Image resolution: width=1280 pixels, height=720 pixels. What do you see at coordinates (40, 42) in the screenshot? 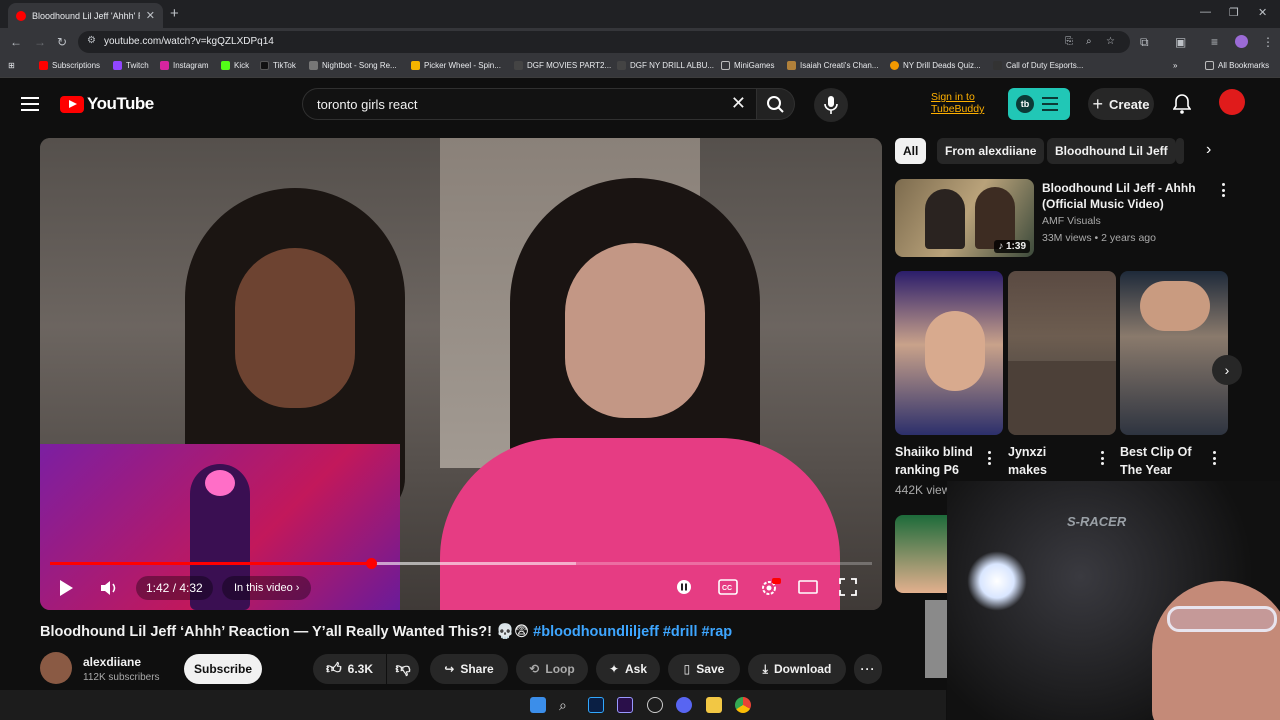
I see `forward-icon: →` at bounding box center [40, 42].